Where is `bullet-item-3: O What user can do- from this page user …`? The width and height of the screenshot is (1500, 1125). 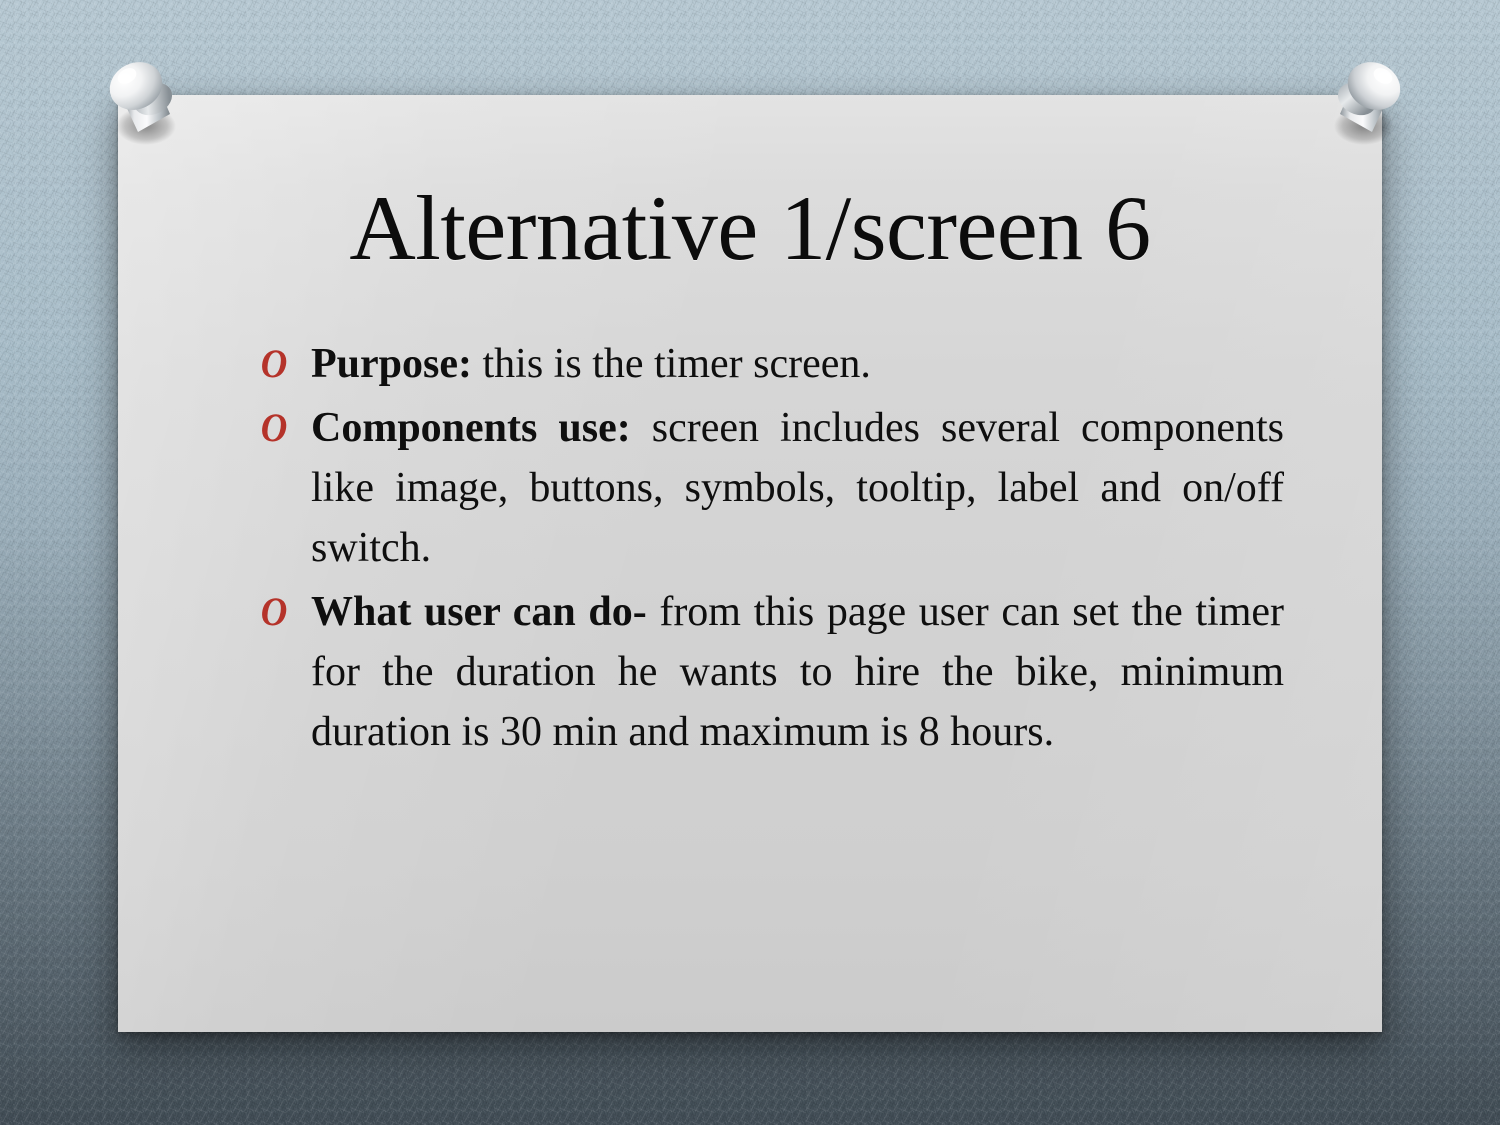
bullet-item-3: O What user can do- from this page user … is located at coordinates (771, 672).